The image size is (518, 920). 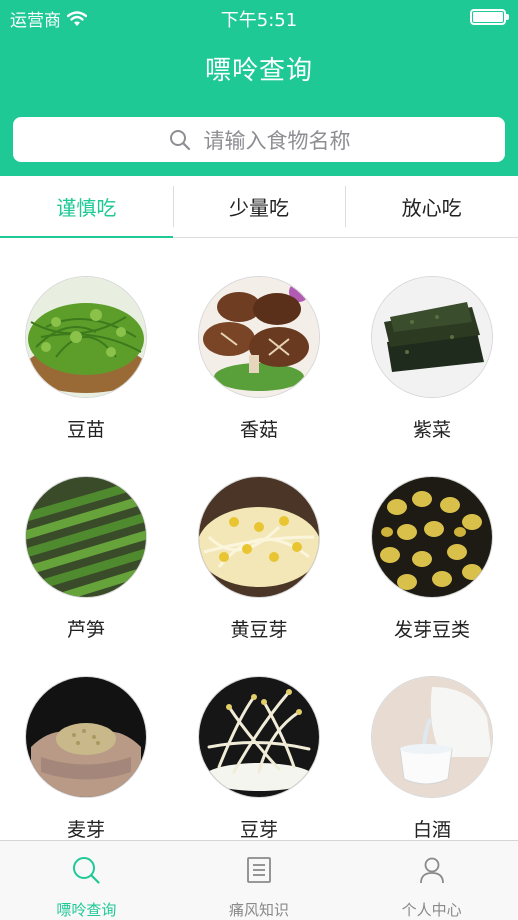 I want to click on food-item: 黄豆芽, so click(x=259, y=539).